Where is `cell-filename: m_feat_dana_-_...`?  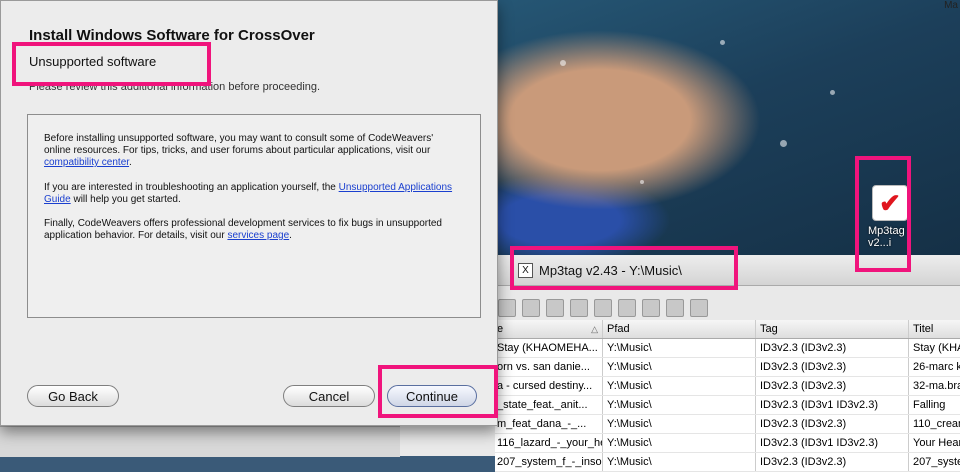 cell-filename: m_feat_dana_-_... is located at coordinates (549, 424).